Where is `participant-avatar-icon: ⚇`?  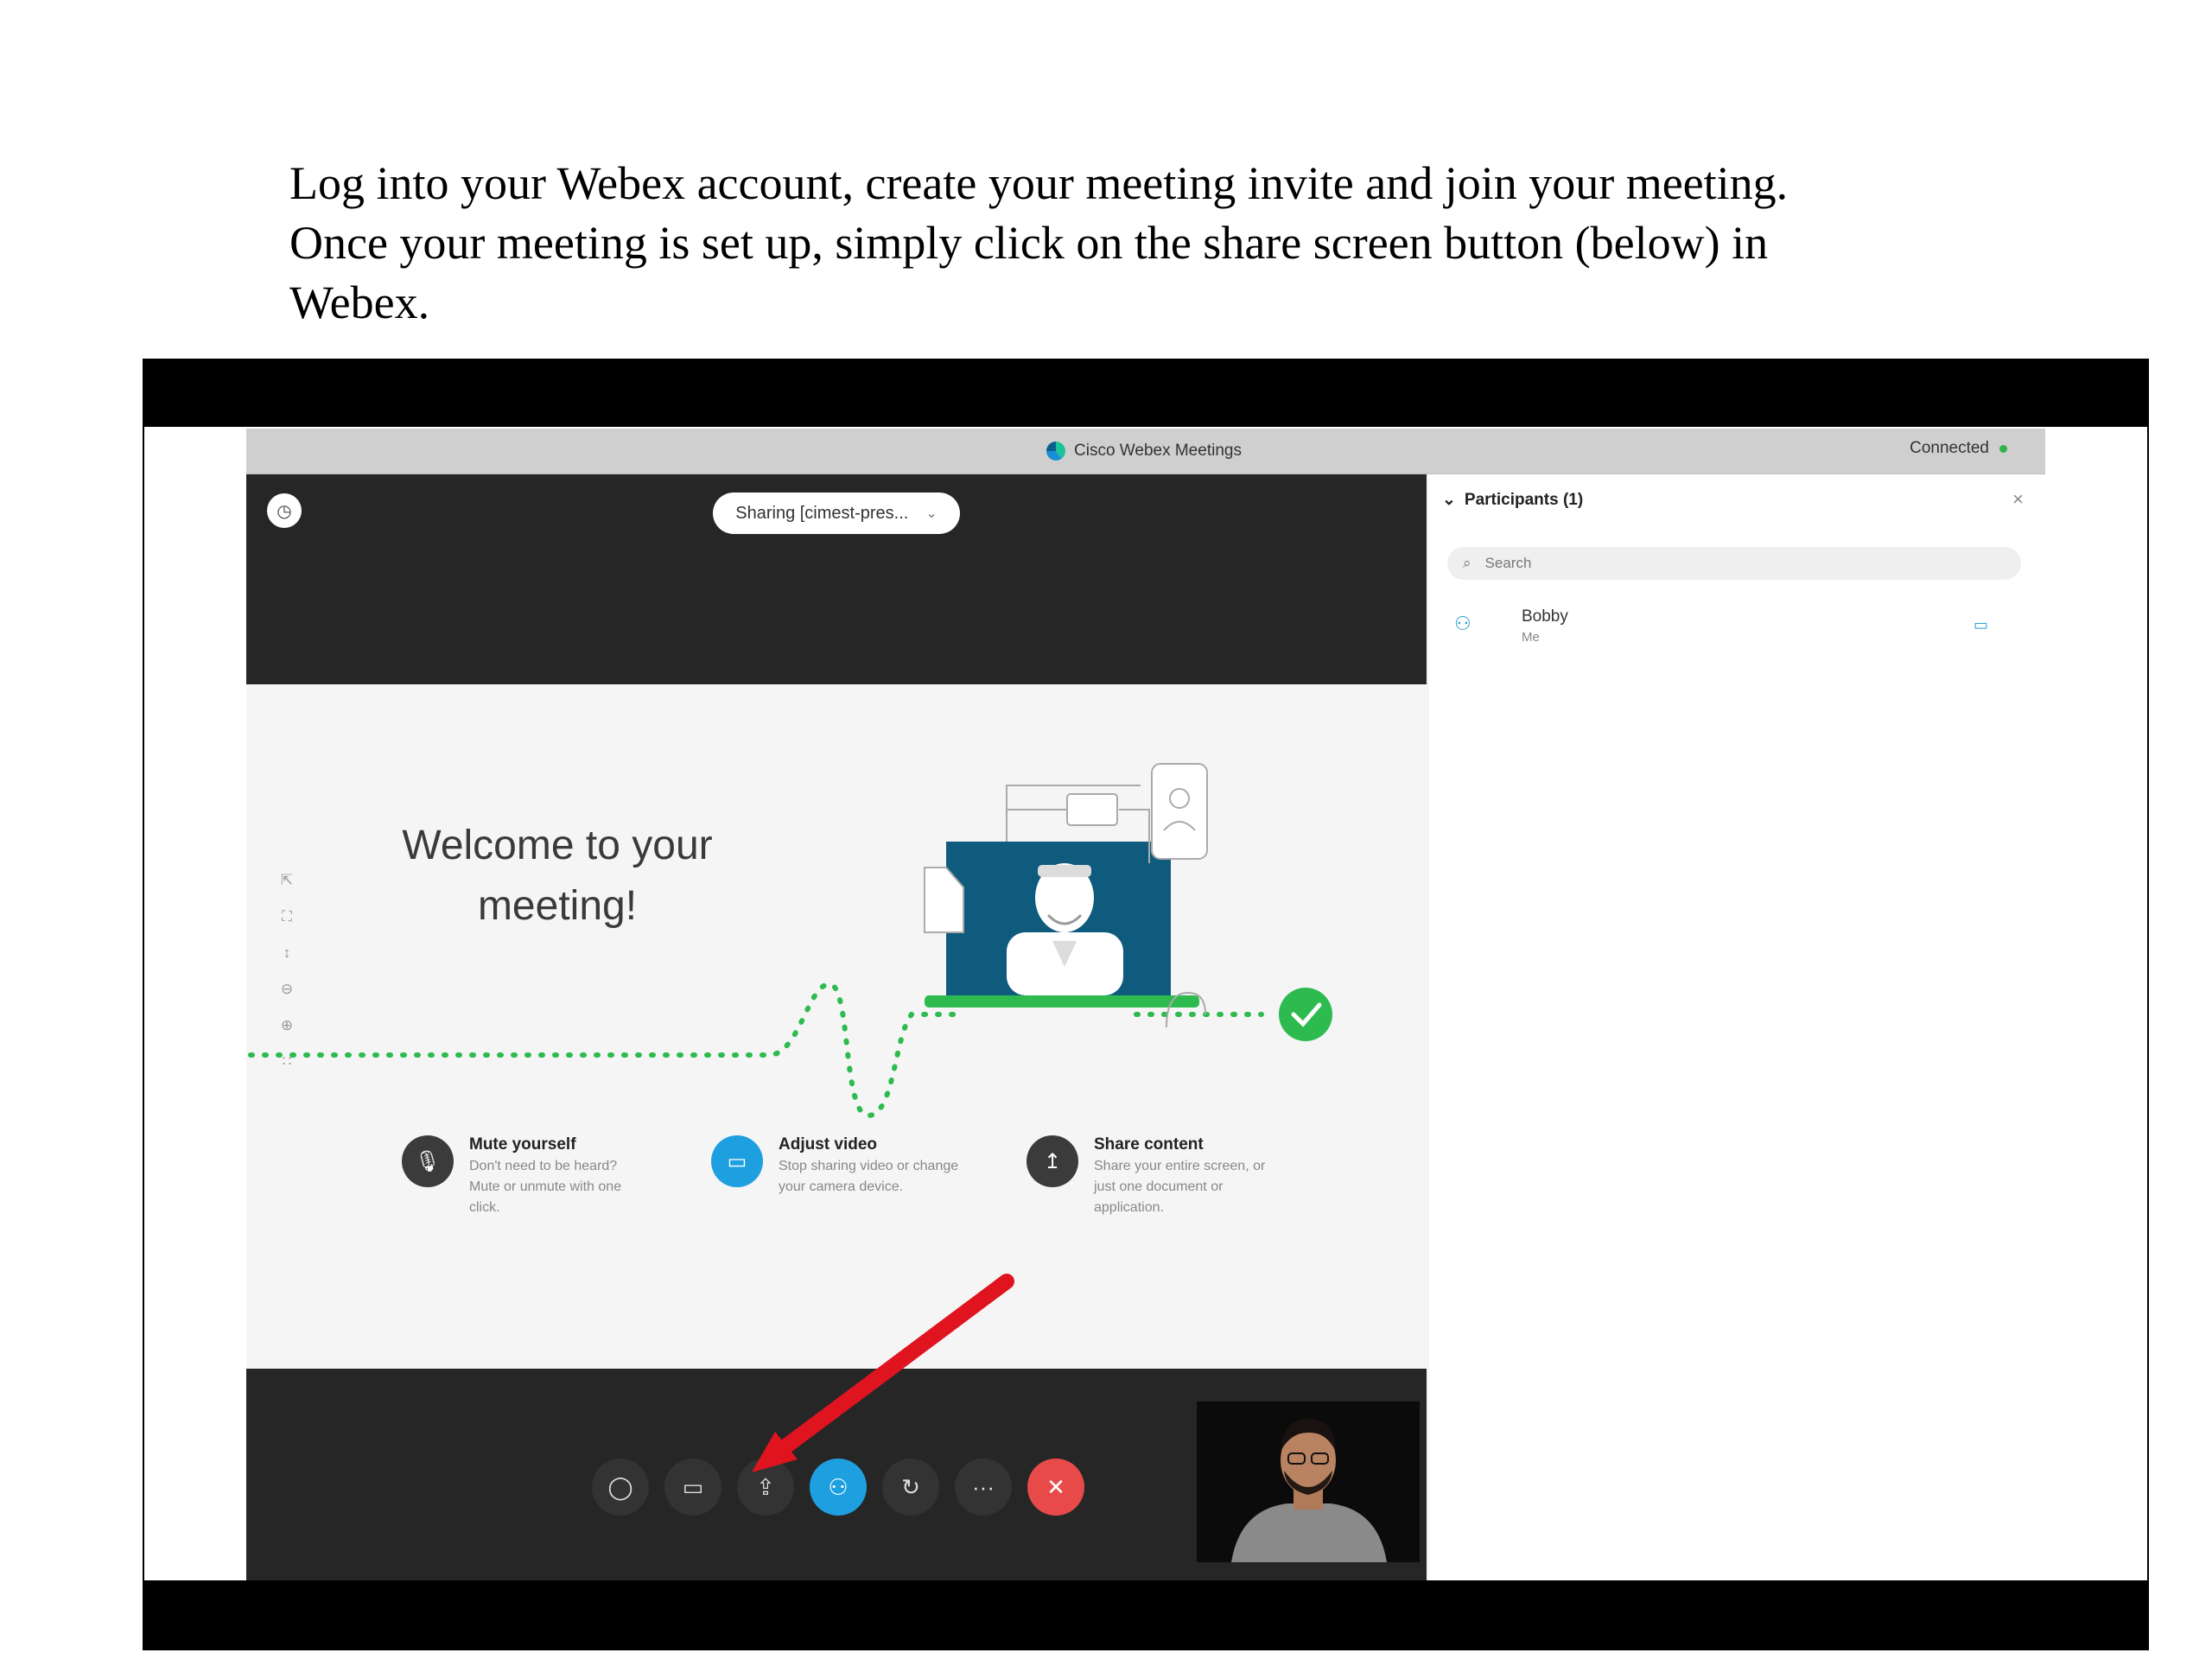
participant-avatar-icon: ⚇ is located at coordinates (1462, 623).